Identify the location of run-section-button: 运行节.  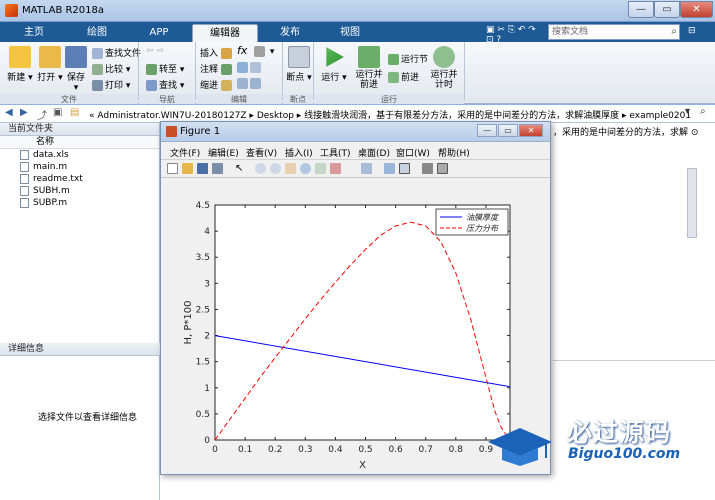
(408, 58).